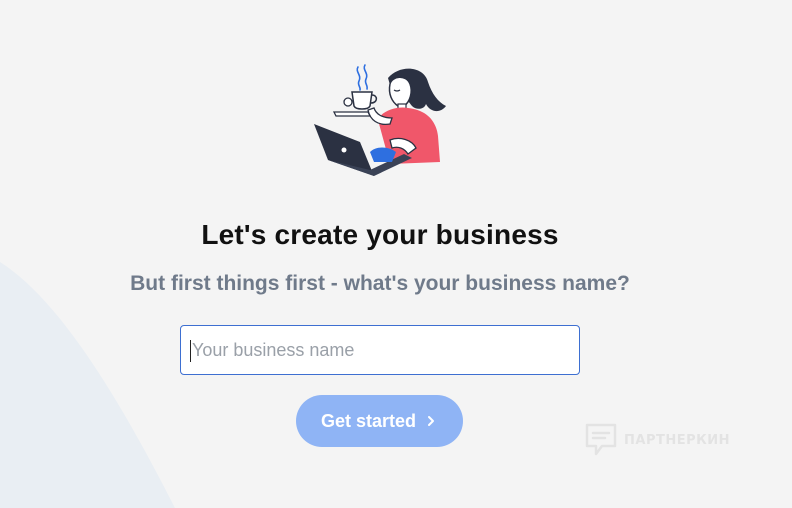 This screenshot has width=792, height=508. Describe the element at coordinates (368, 420) in the screenshot. I see `get-started-button-label: Get started` at that location.